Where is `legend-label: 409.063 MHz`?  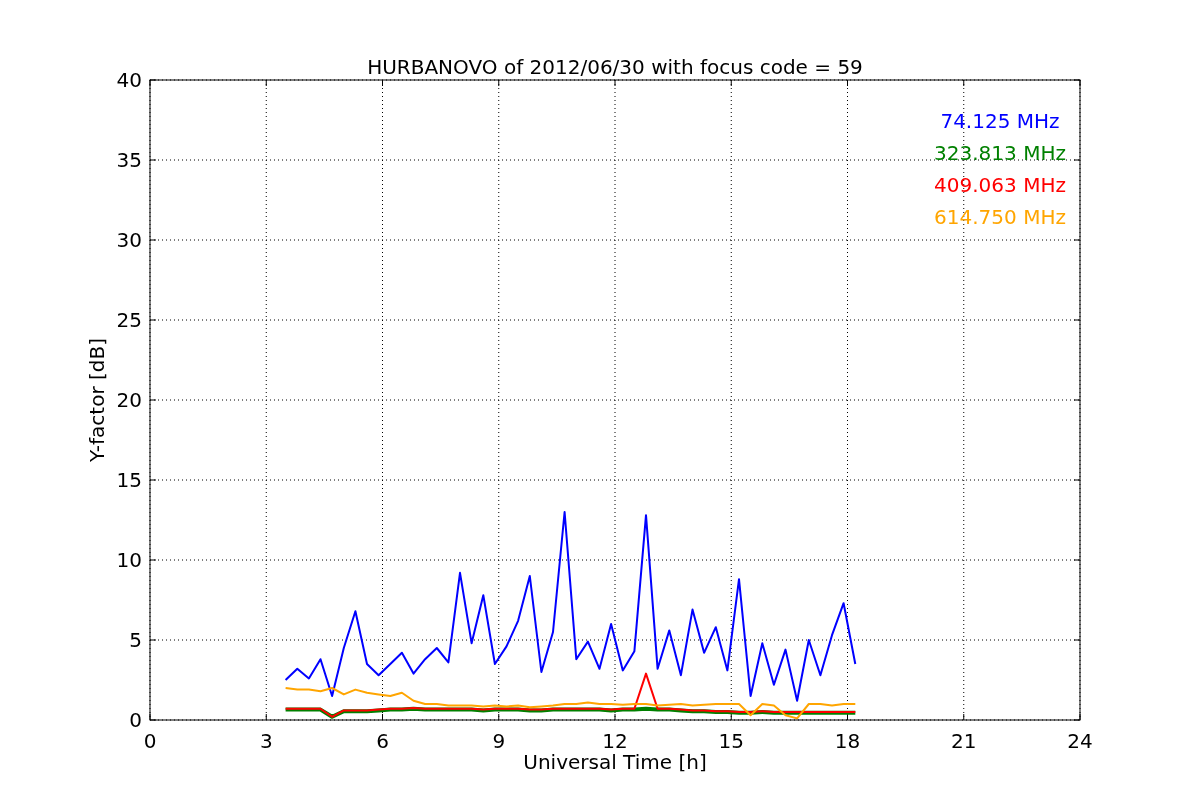
legend-label: 409.063 MHz is located at coordinates (1000, 185).